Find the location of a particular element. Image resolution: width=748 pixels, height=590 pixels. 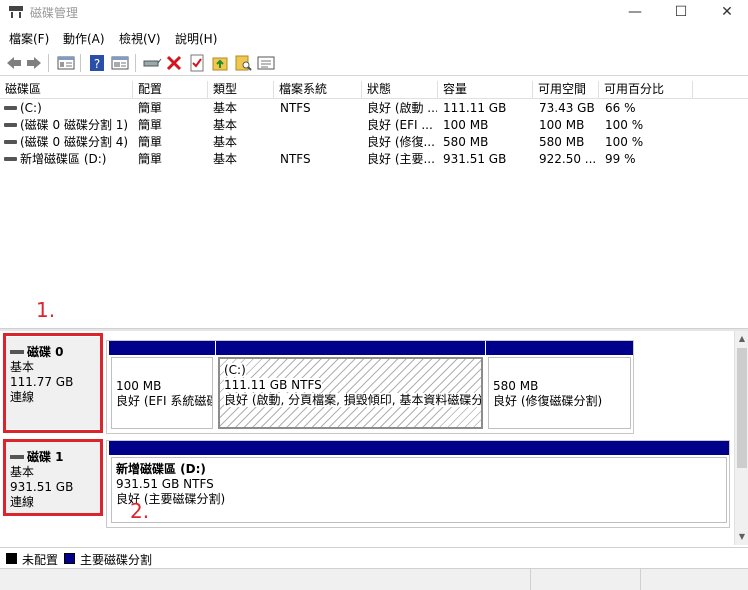

partition-d: 新增磁碟區 (D:) 931.51 GB NTFS 良好 (主要磁碟分割) is located at coordinates (419, 483).